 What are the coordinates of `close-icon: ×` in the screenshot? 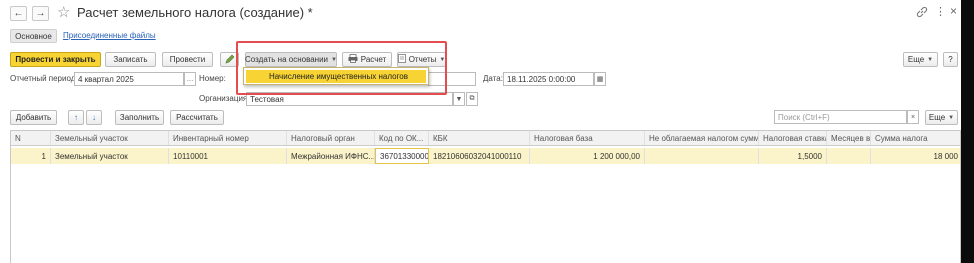 It's located at (953, 11).